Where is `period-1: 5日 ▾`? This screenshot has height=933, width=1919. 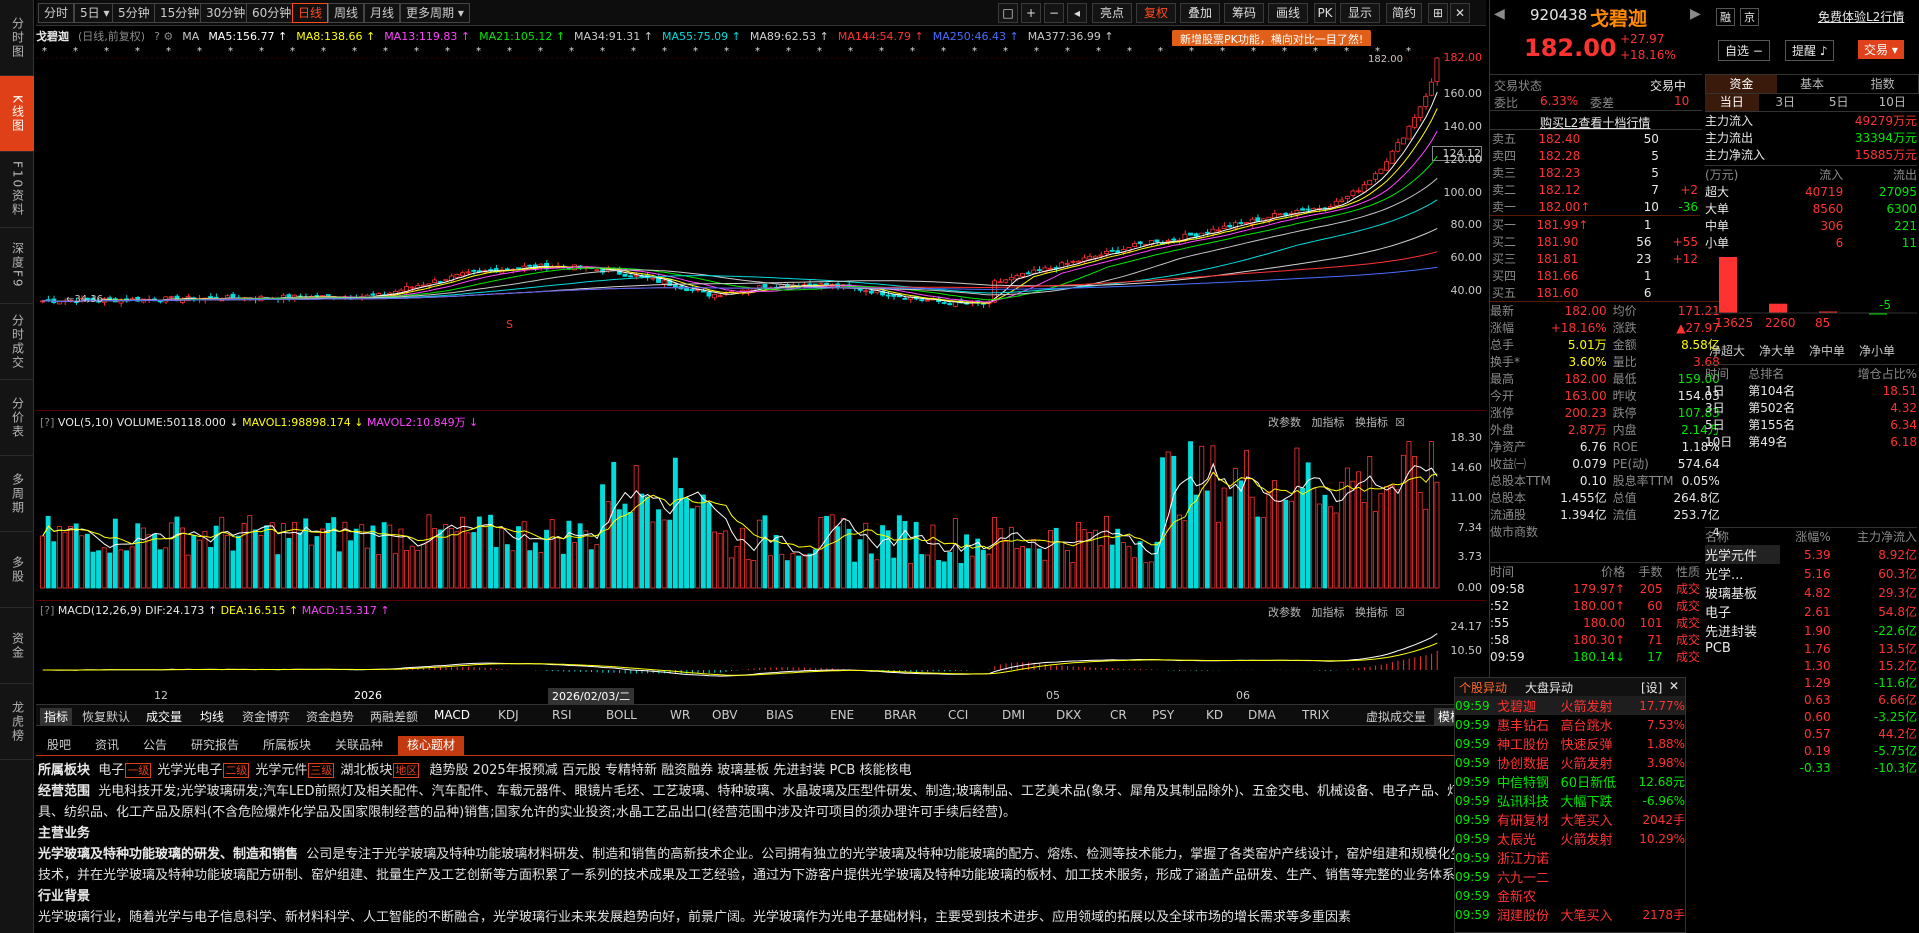
period-1: 5日 ▾ is located at coordinates (95, 13).